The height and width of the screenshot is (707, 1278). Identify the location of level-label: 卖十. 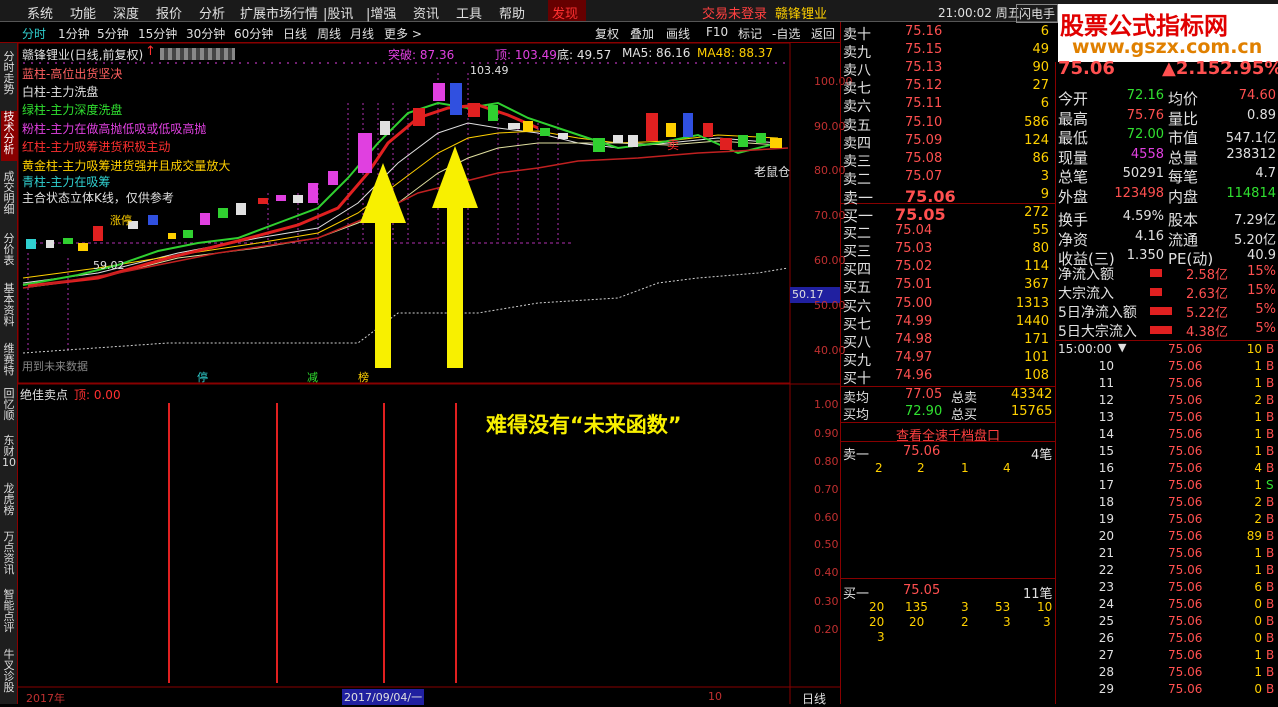
(857, 35).